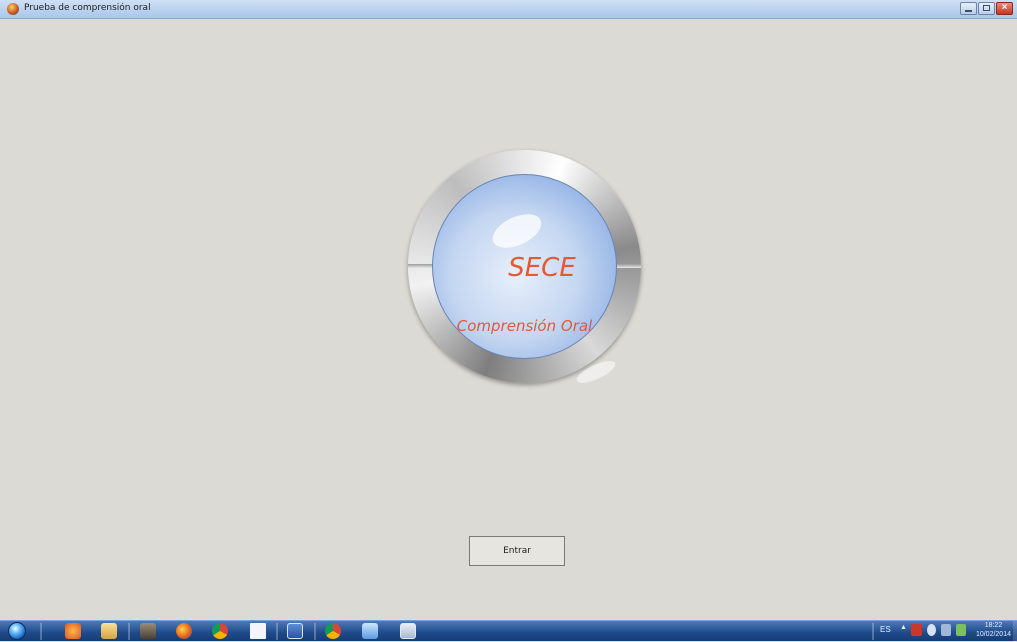 The height and width of the screenshot is (642, 1017). I want to click on media-player-icon, so click(73, 631).